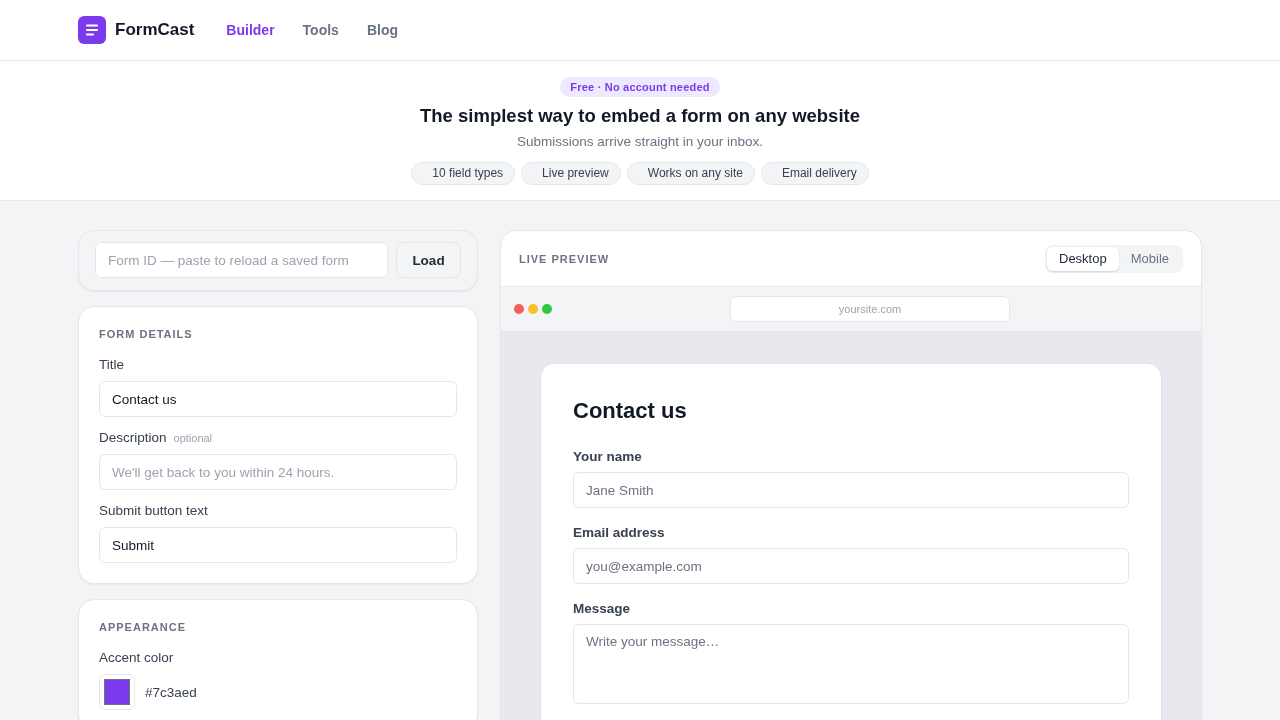 This screenshot has width=1280, height=720. I want to click on offer-badge: Free · No account needed, so click(640, 87).